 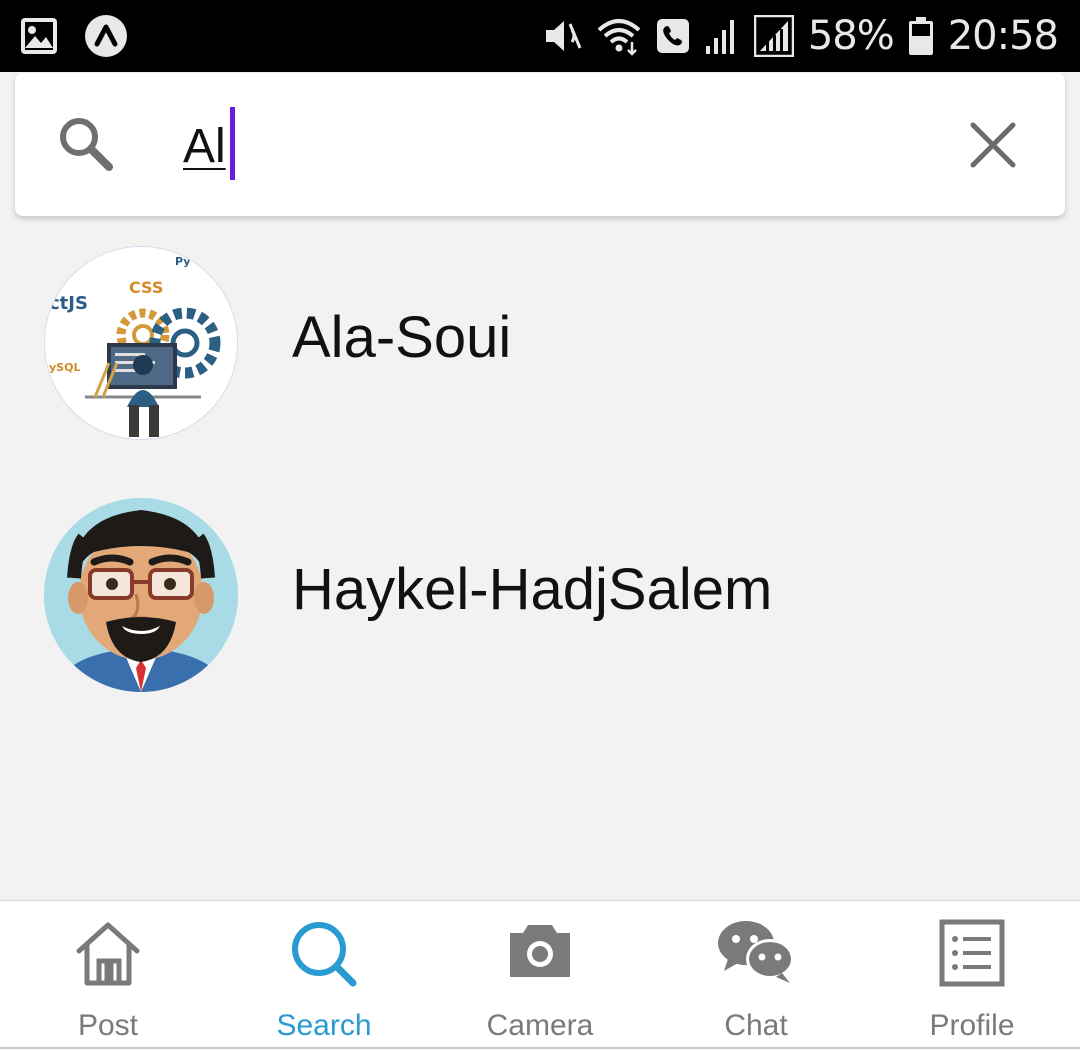 I want to click on nav-item-post: Post, so click(x=108, y=975).